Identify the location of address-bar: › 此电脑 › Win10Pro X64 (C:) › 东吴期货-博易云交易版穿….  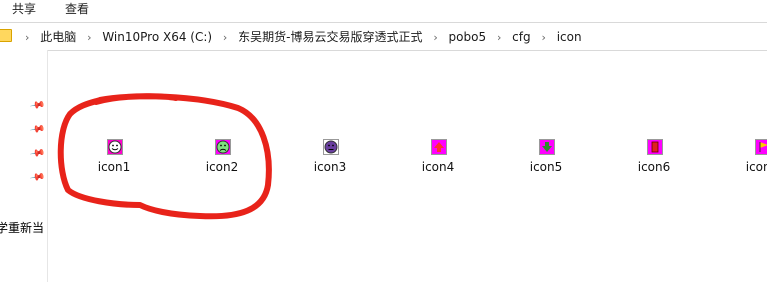
(383, 36).